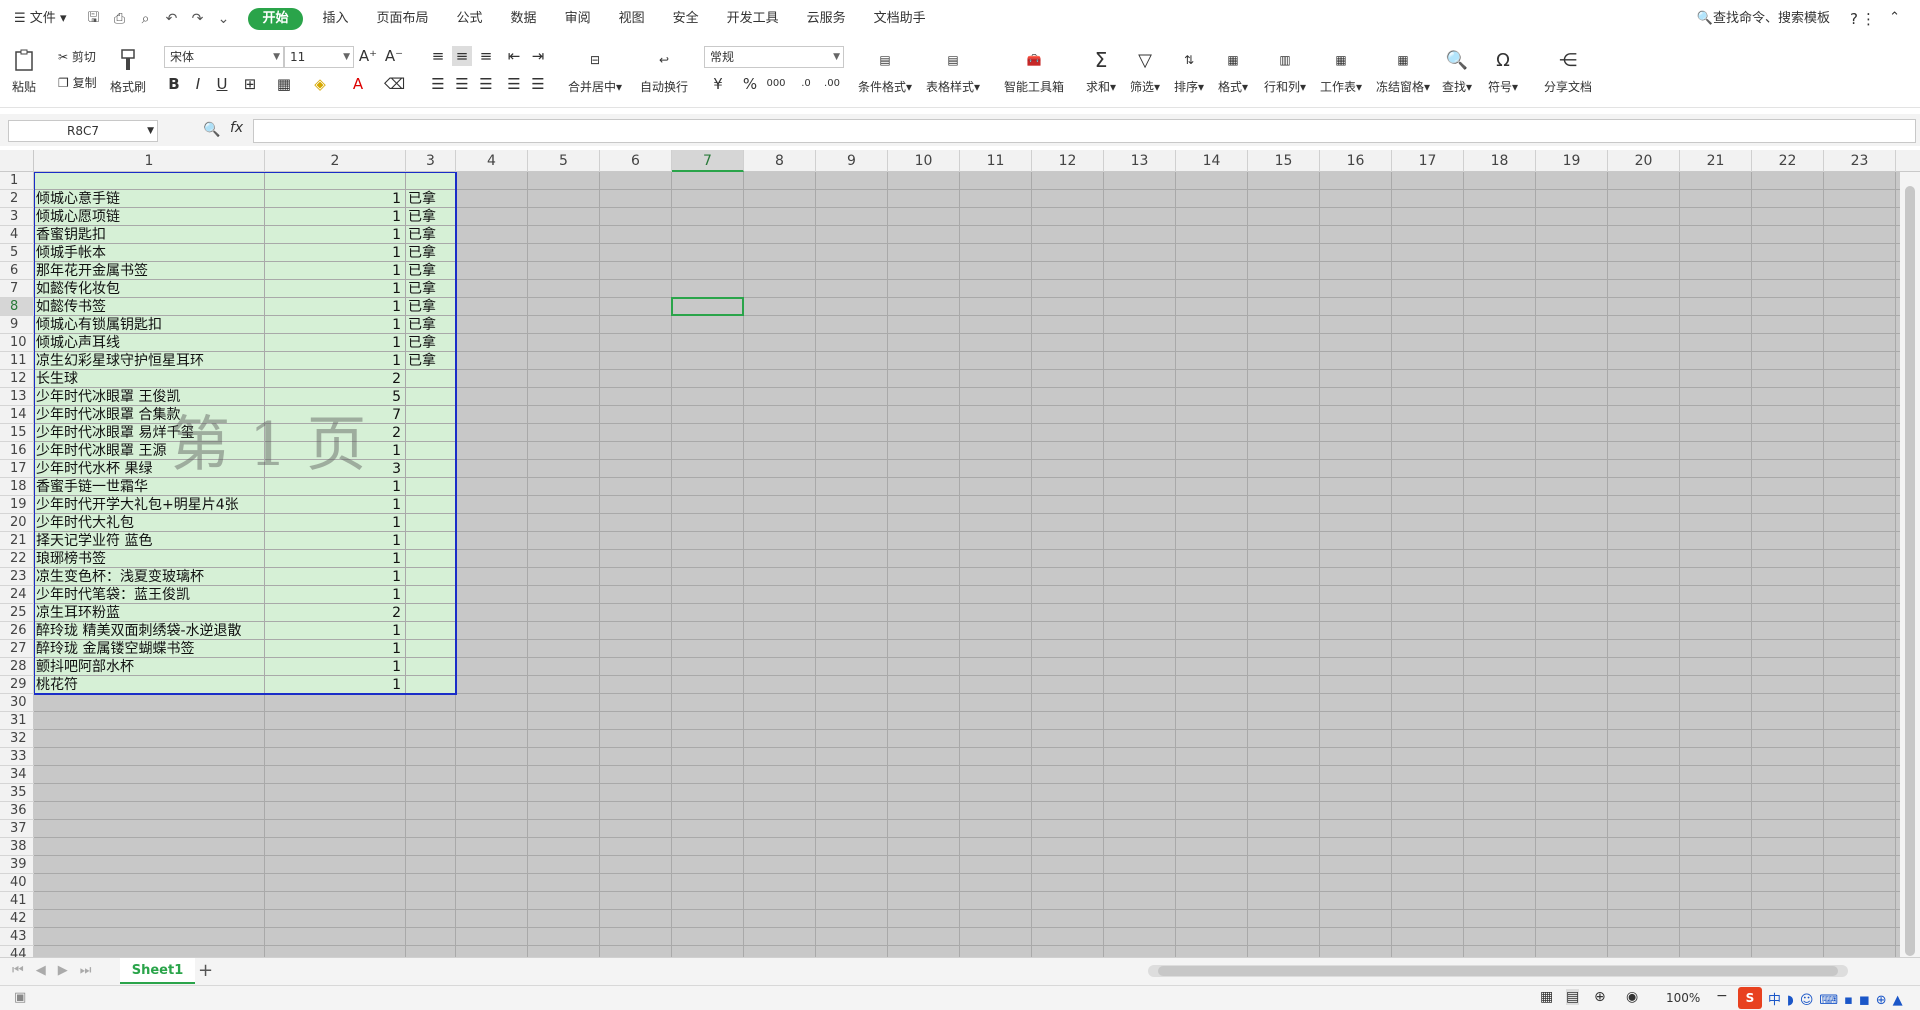  Describe the element at coordinates (119, 19) in the screenshot. I see `print-icon: ⎙` at that location.